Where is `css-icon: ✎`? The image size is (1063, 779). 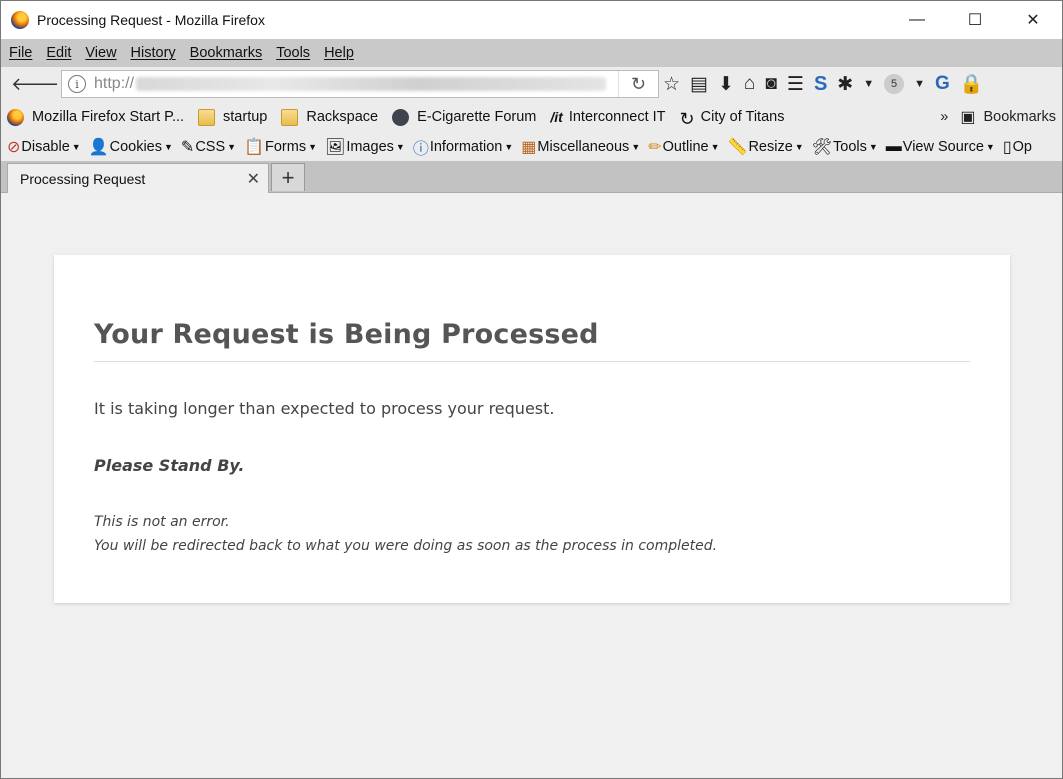
css-icon: ✎ is located at coordinates (187, 147).